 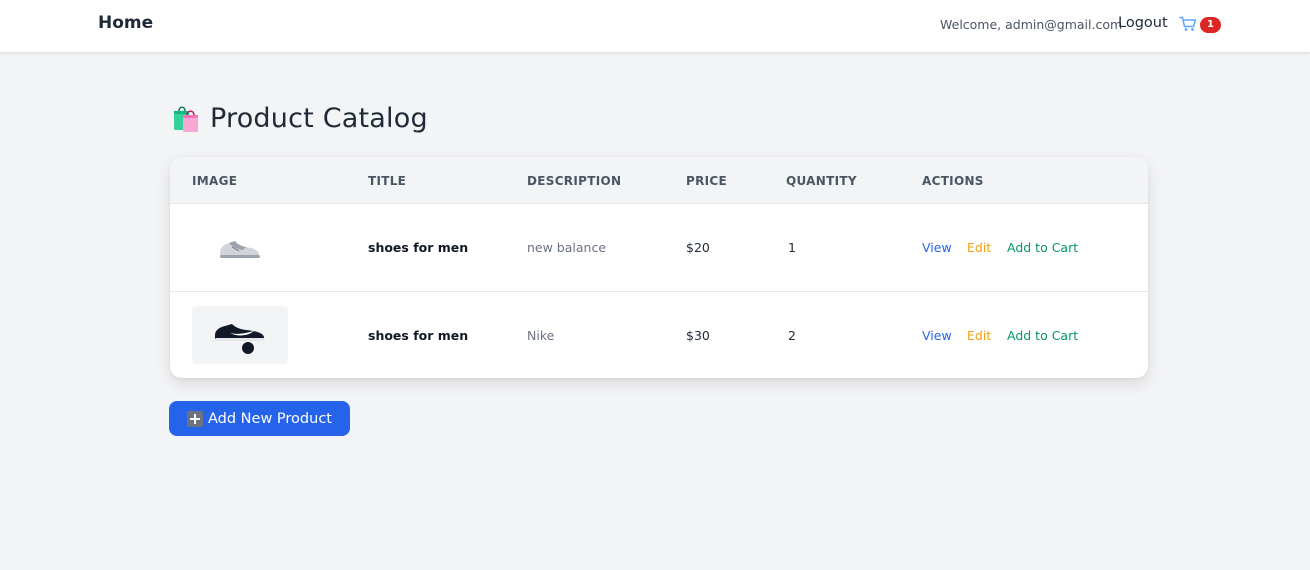 I want to click on product-price: $30, so click(x=698, y=335).